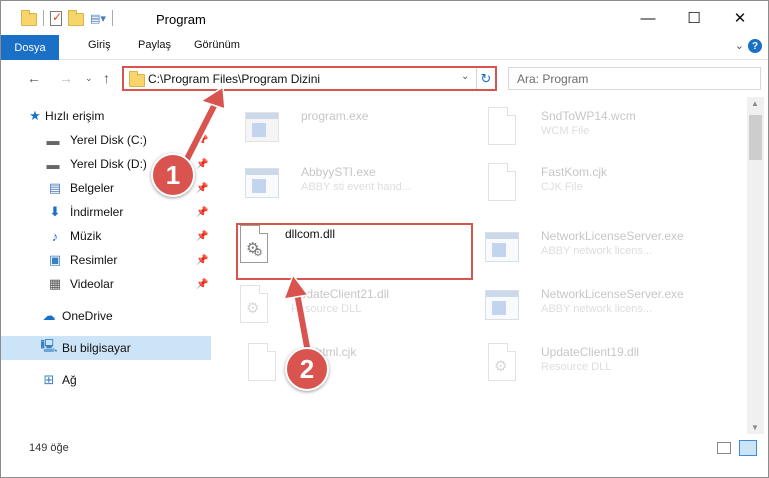  Describe the element at coordinates (307, 369) in the screenshot. I see `step-2-badge: 2` at that location.